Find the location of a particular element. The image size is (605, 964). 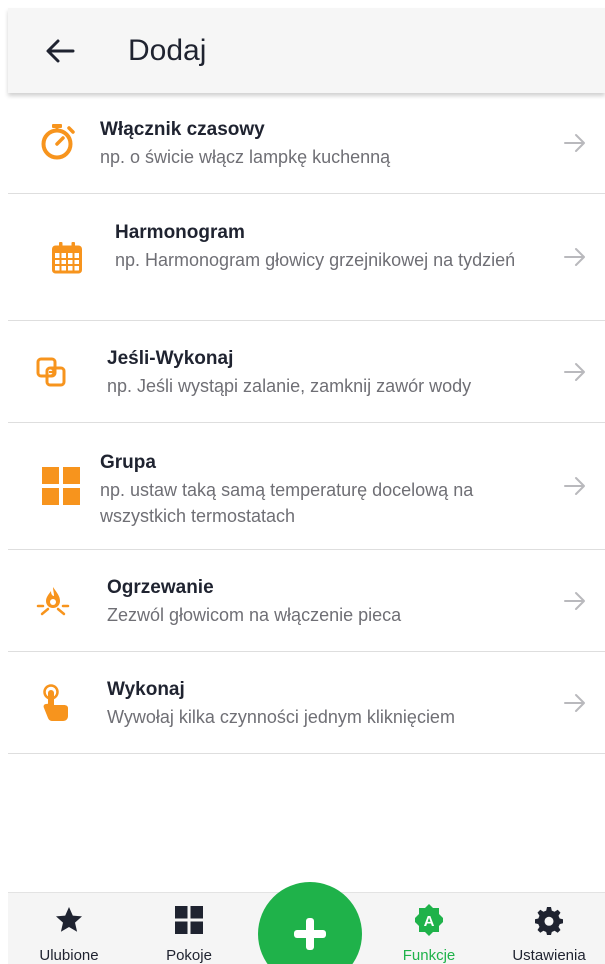

item-title: Wykonaj is located at coordinates (146, 689).